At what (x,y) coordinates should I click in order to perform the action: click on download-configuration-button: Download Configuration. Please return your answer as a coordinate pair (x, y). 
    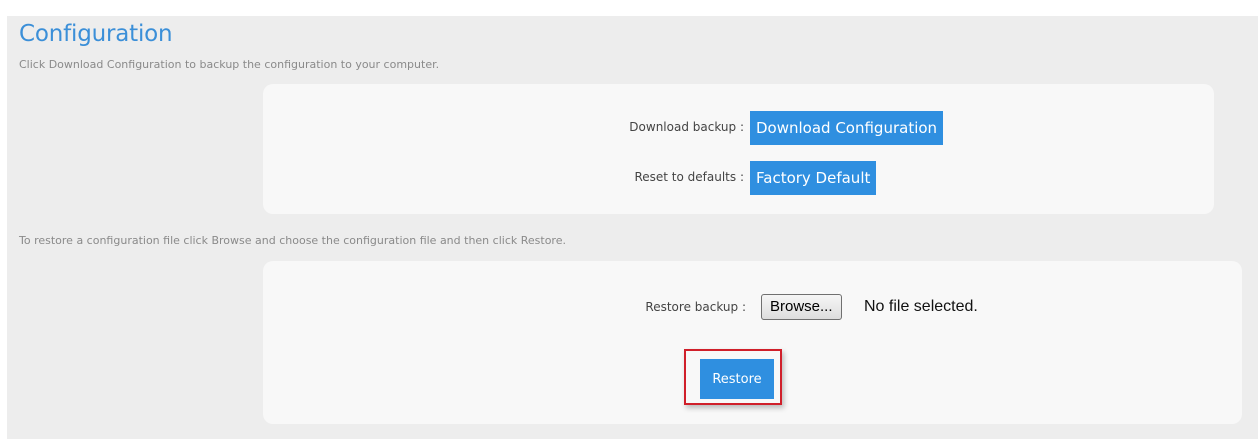
    Looking at the image, I should click on (847, 128).